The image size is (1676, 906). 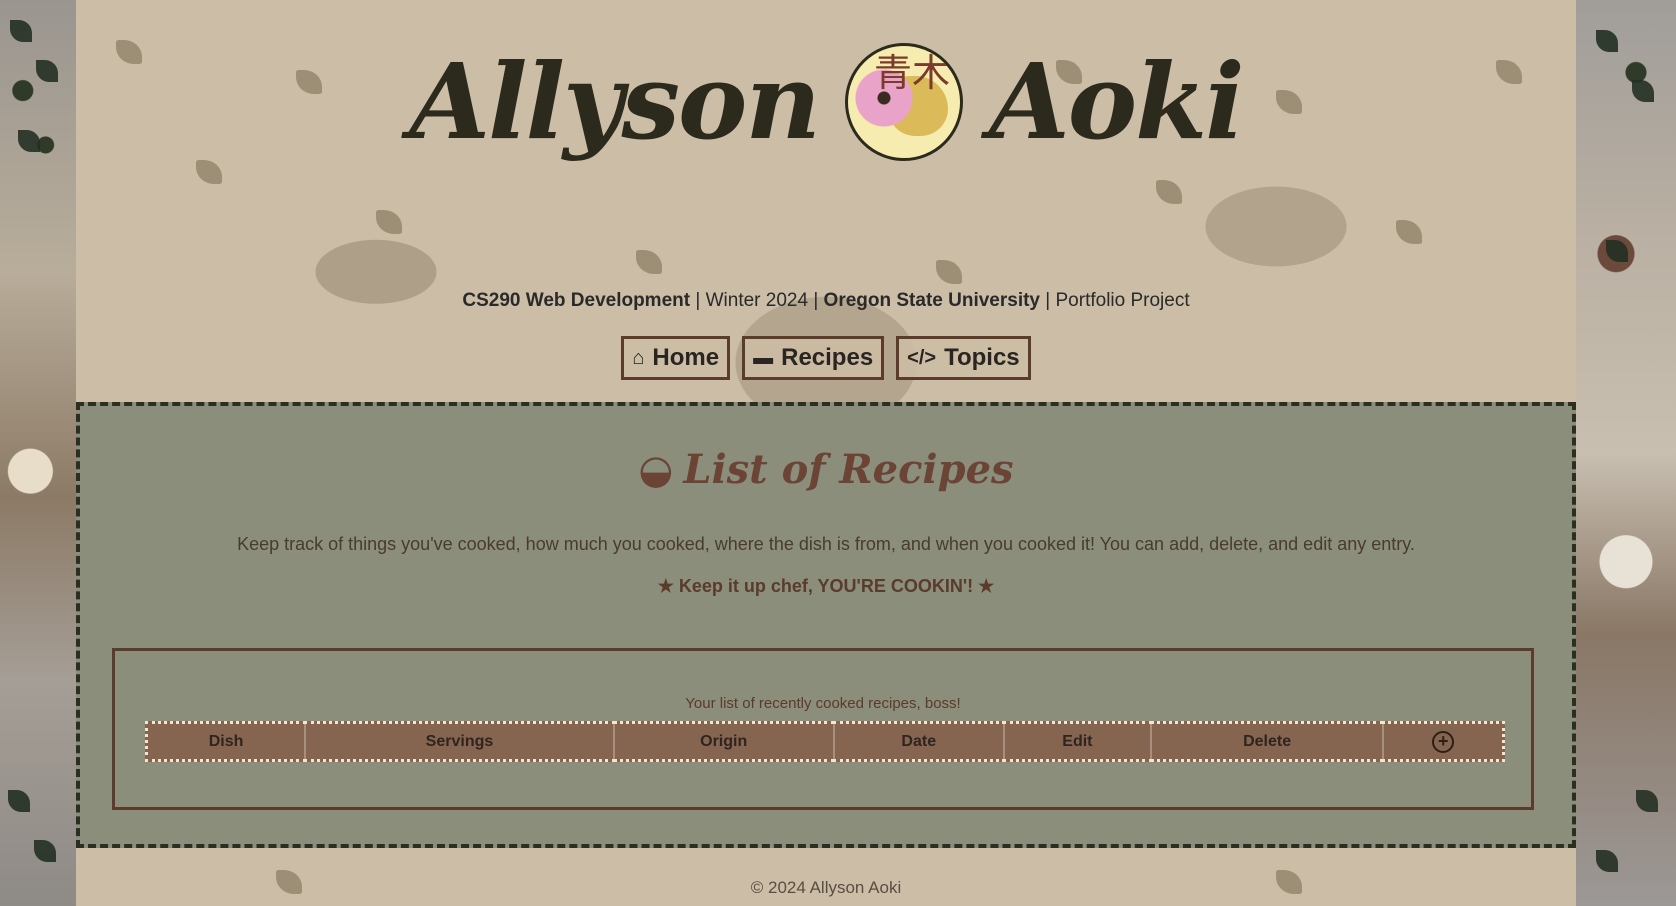 What do you see at coordinates (826, 887) in the screenshot?
I see `site-footer: © 2024 Allyson Aoki` at bounding box center [826, 887].